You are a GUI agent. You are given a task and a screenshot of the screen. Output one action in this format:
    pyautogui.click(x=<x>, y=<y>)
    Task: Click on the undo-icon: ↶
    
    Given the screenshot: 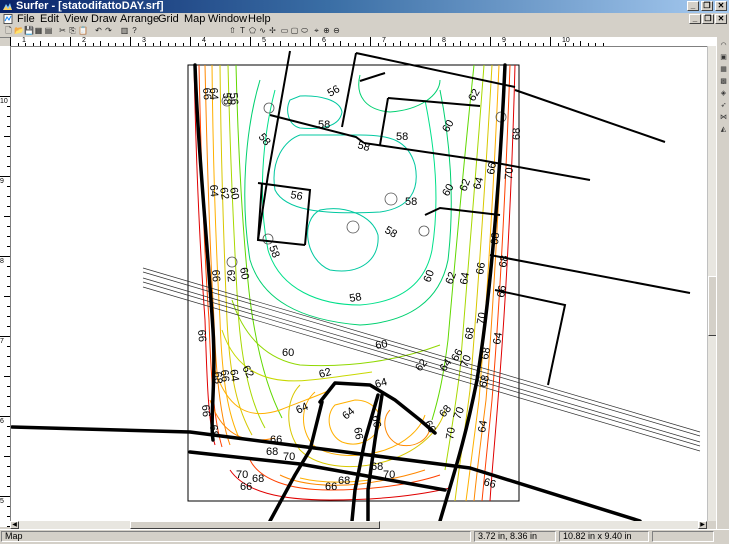 What is the action you would take?
    pyautogui.click(x=98, y=30)
    